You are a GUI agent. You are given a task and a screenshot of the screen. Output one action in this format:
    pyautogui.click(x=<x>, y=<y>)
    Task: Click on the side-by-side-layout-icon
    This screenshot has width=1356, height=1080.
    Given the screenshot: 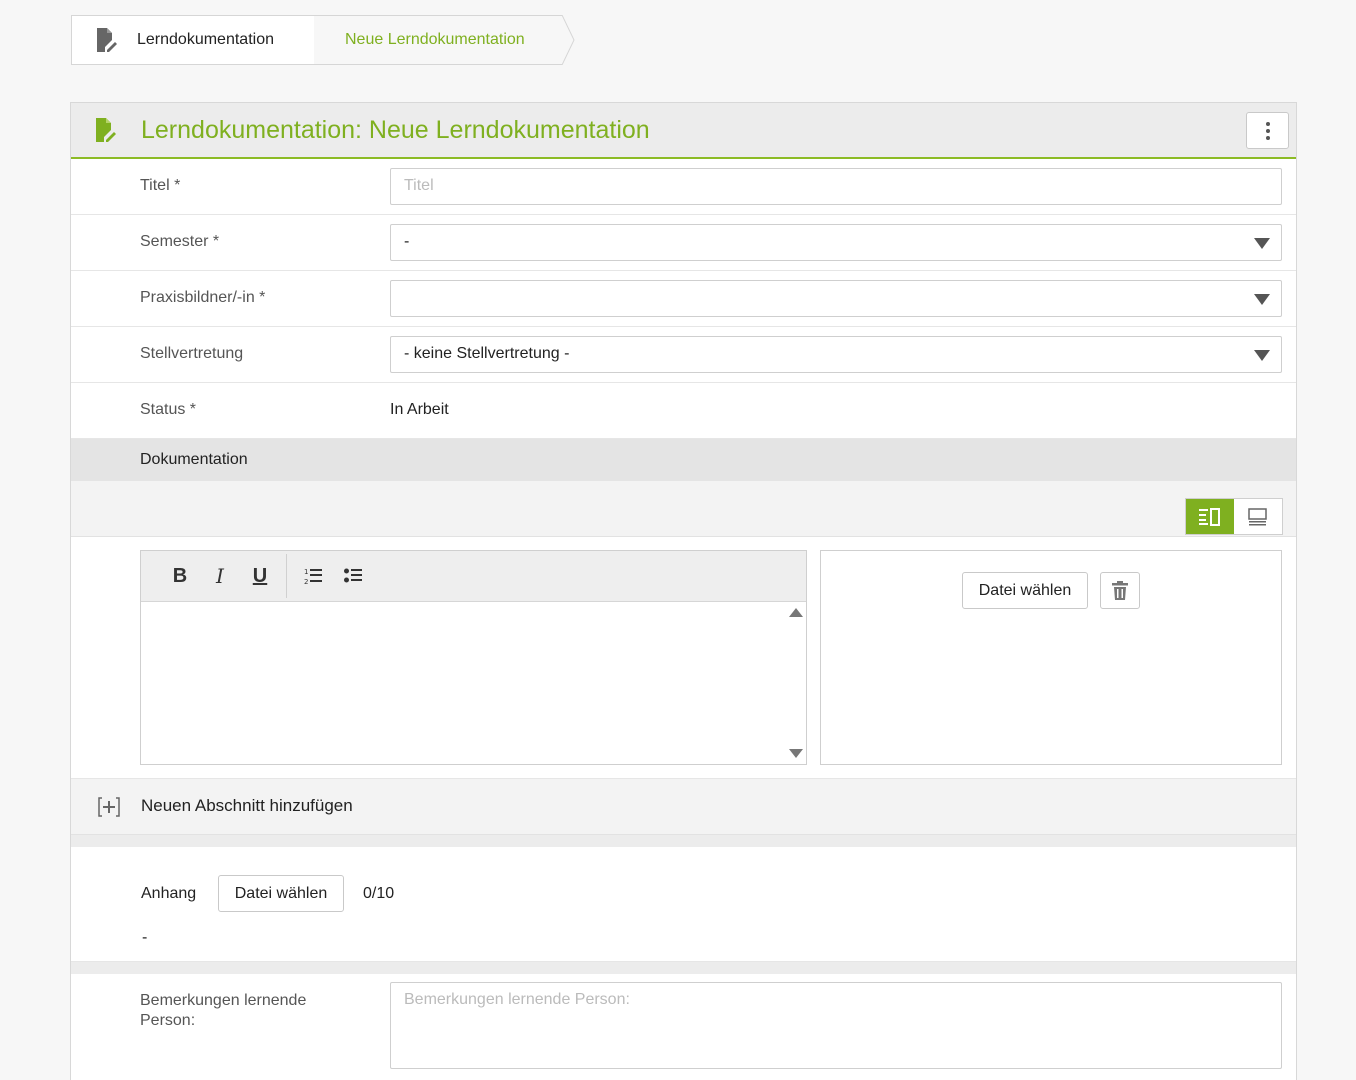 What is the action you would take?
    pyautogui.click(x=1209, y=516)
    